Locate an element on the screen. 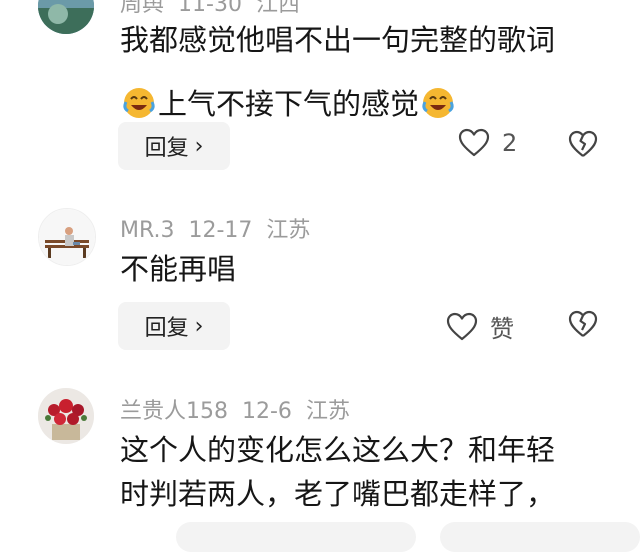  like-count: 2 is located at coordinates (510, 143).